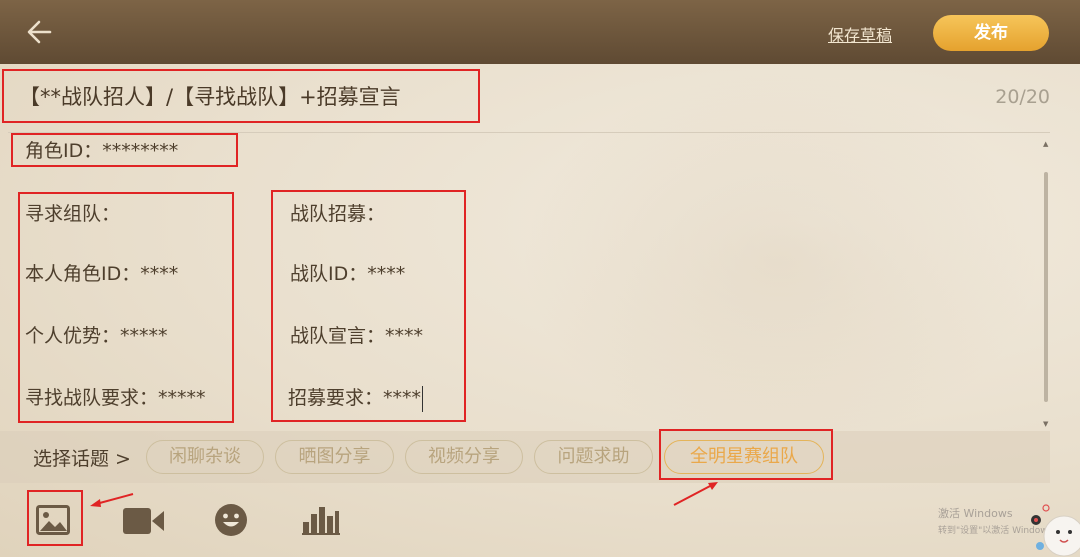 The width and height of the screenshot is (1080, 557). I want to click on mascot-sticker-icon, so click(1055, 530).